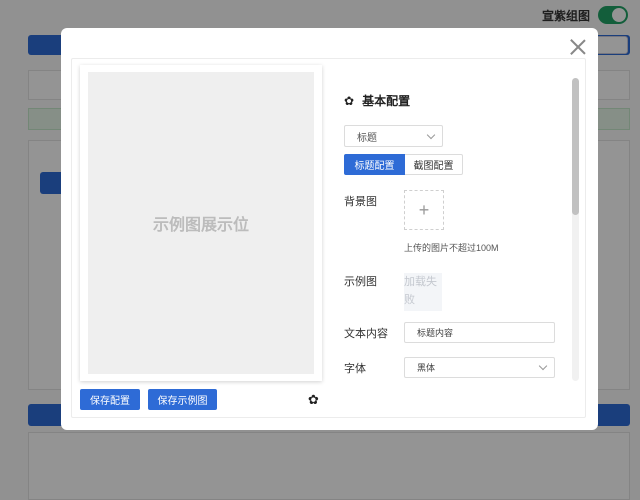  Describe the element at coordinates (435, 333) in the screenshot. I see `text-content-value: 标题内容` at that location.